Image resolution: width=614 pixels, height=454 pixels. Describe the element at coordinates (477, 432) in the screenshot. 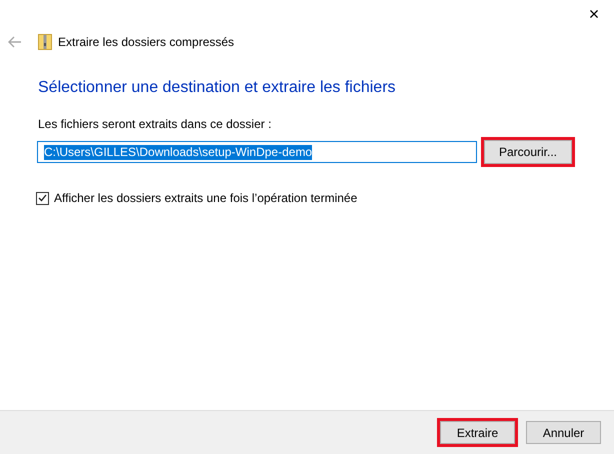

I see `dialog-button: Extraire` at that location.